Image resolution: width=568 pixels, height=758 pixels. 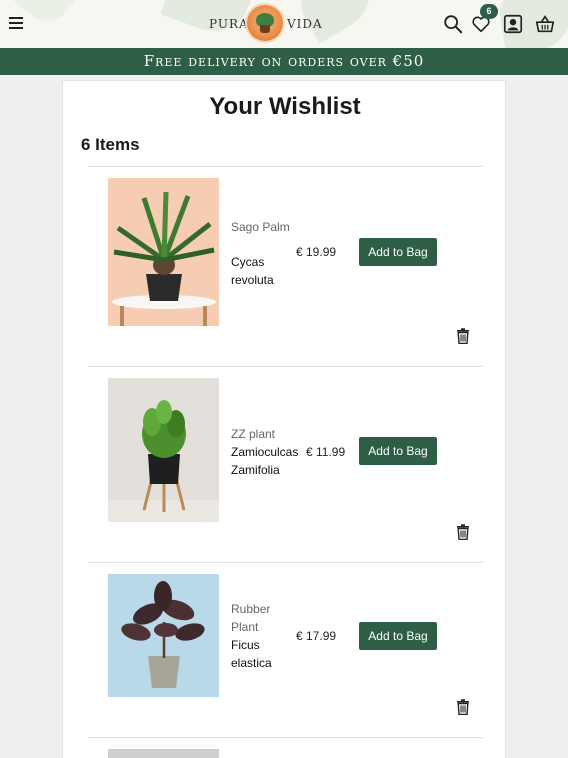 I want to click on product-latin-name: Cycas revoluta, so click(x=252, y=271).